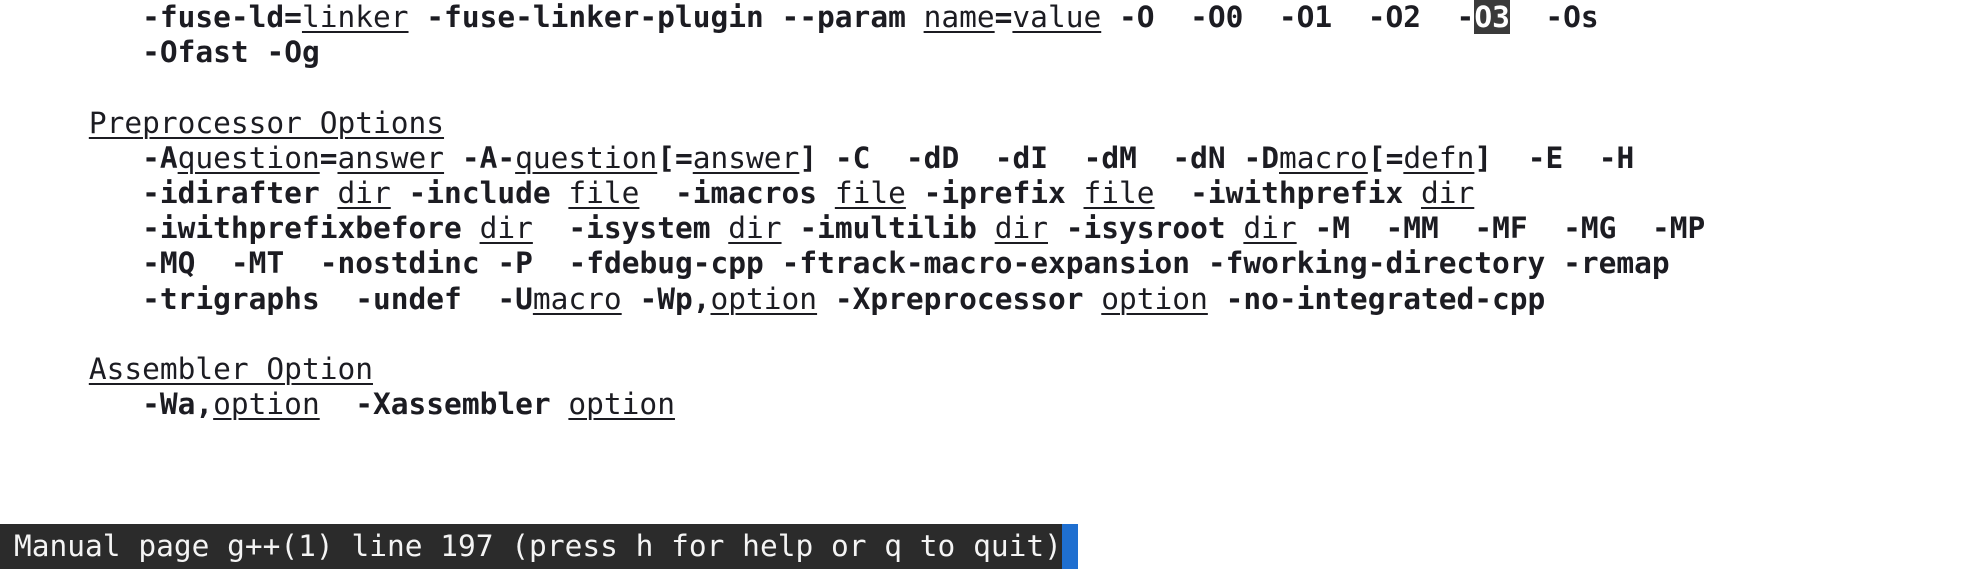 This screenshot has height=573, width=1977. I want to click on line-idirafter-seg-13: -iprefix, so click(994, 192).